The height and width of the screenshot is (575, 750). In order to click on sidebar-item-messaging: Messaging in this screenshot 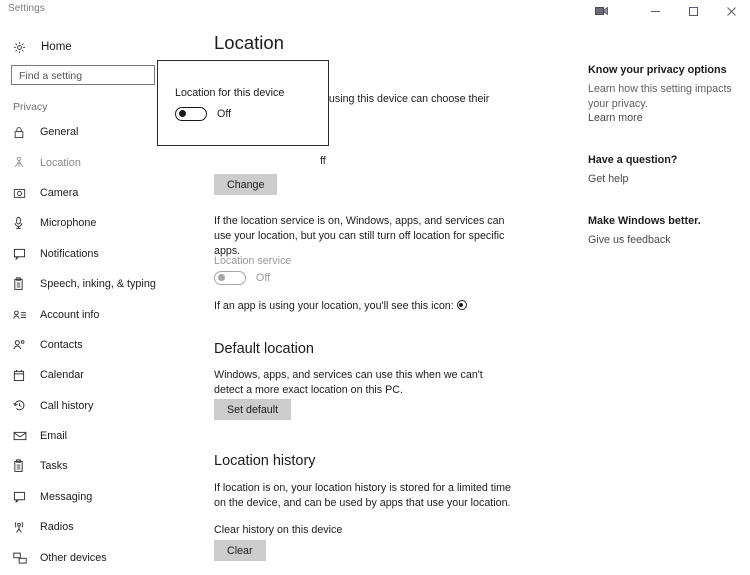, I will do `click(102, 497)`.